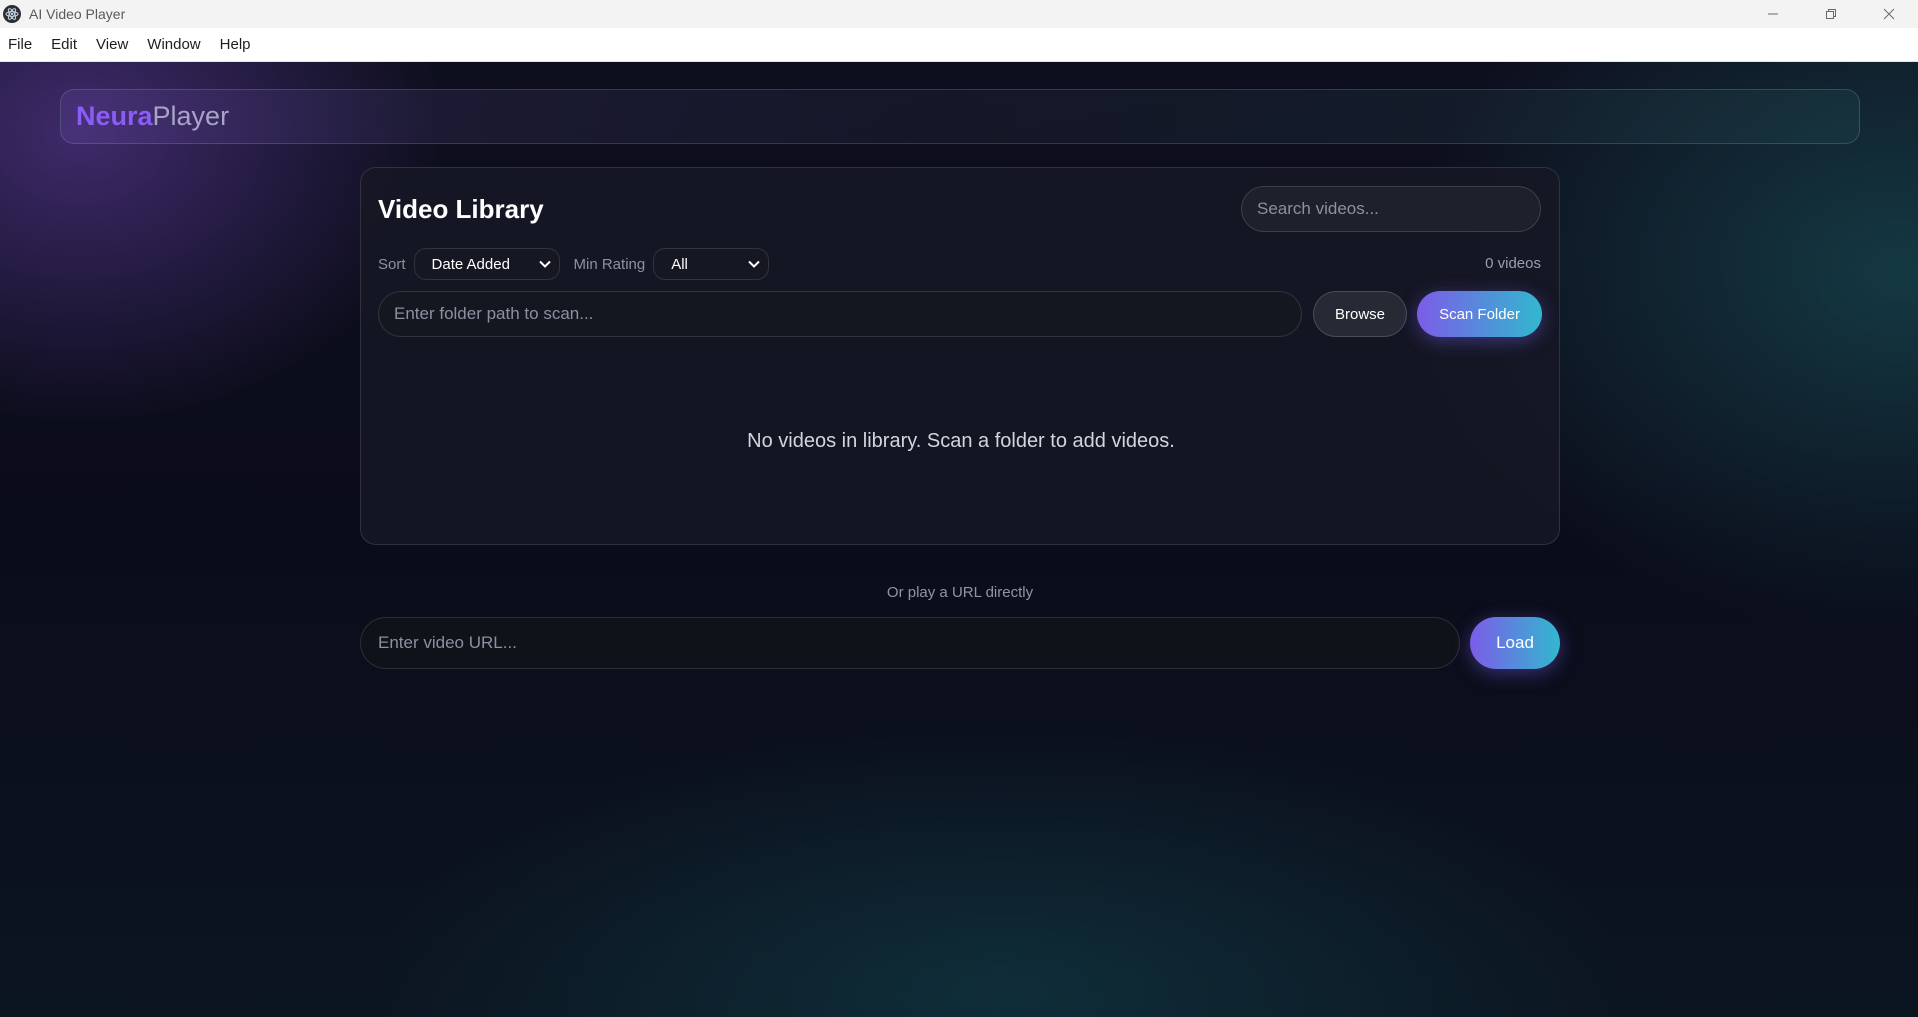 This screenshot has width=1918, height=1017. I want to click on restore-button, so click(1831, 14).